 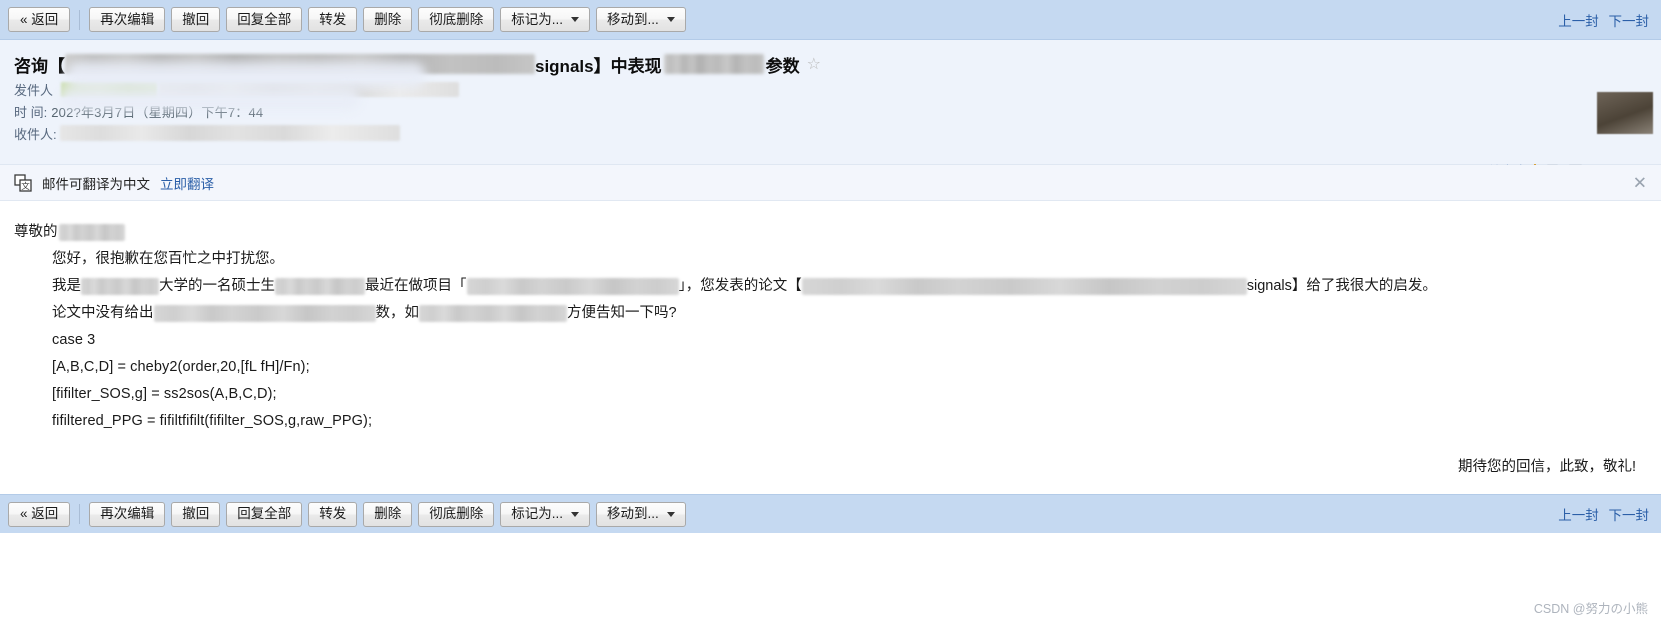 What do you see at coordinates (109, 89) in the screenshot?
I see `sender-redaction` at bounding box center [109, 89].